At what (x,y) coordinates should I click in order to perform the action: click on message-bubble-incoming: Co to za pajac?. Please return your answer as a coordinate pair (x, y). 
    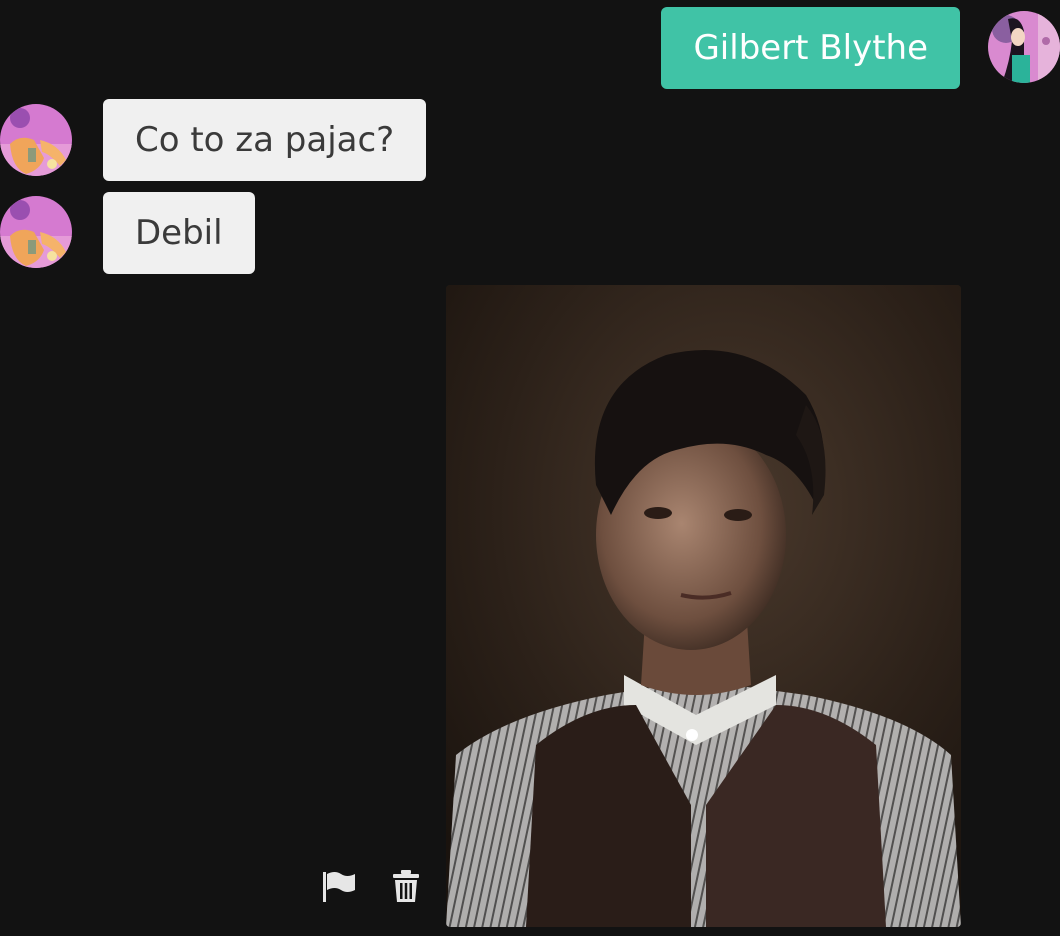
    Looking at the image, I should click on (265, 140).